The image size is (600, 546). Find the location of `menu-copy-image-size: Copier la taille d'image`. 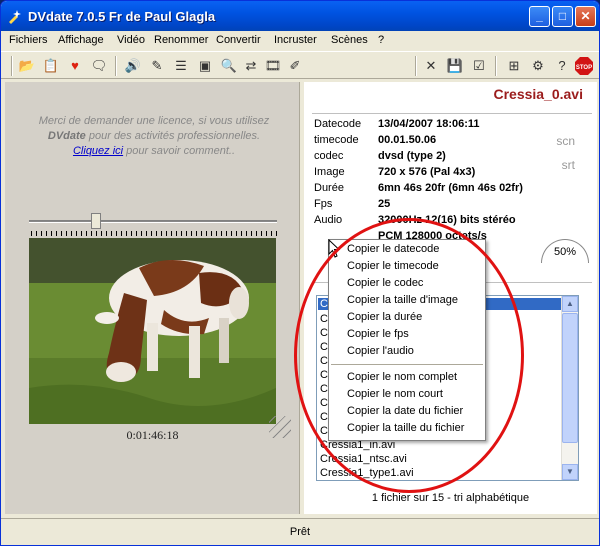

menu-copy-image-size: Copier la taille d'image is located at coordinates (402, 300).